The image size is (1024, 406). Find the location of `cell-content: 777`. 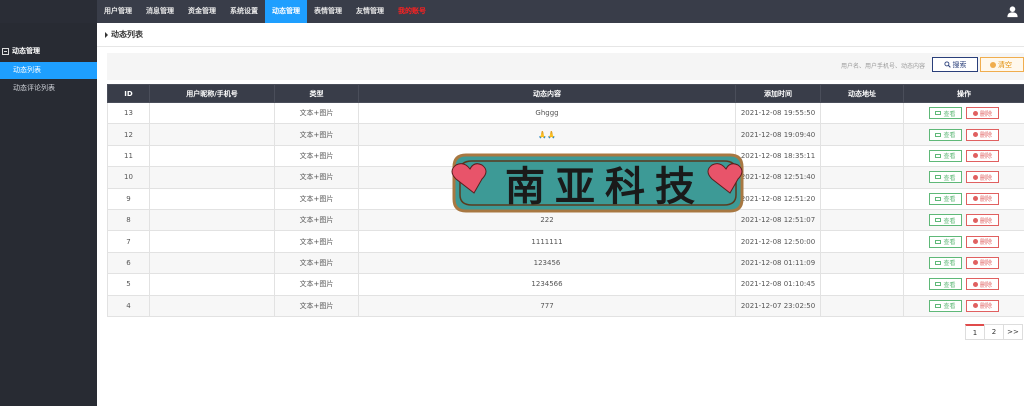

cell-content: 777 is located at coordinates (547, 305).